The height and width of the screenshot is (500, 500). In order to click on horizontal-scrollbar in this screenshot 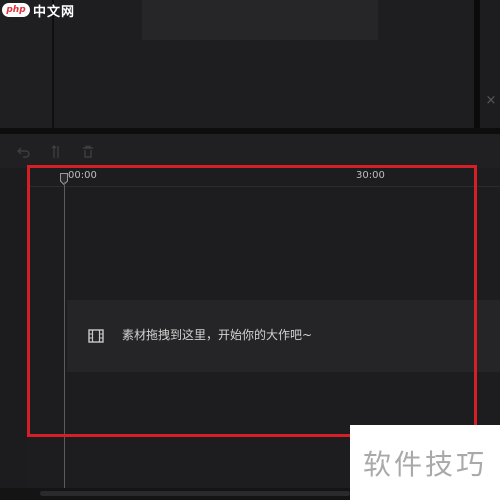, I will do `click(195, 493)`.